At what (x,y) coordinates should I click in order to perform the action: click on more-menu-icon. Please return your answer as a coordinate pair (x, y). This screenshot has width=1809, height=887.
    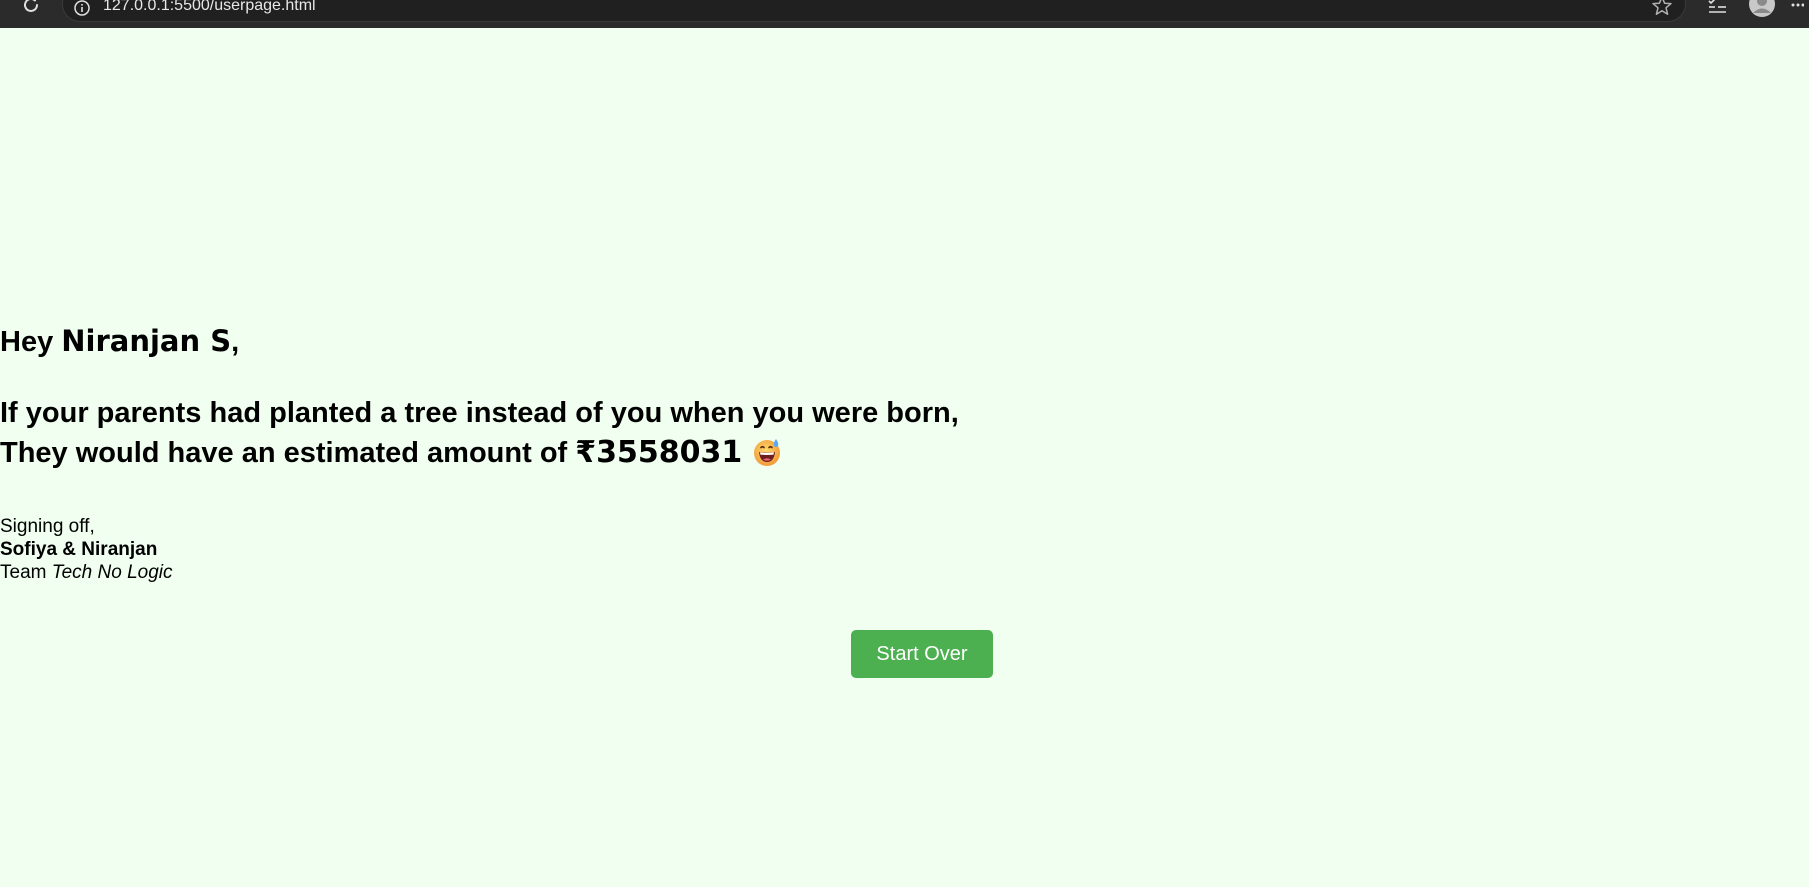
    Looking at the image, I should click on (1797, 6).